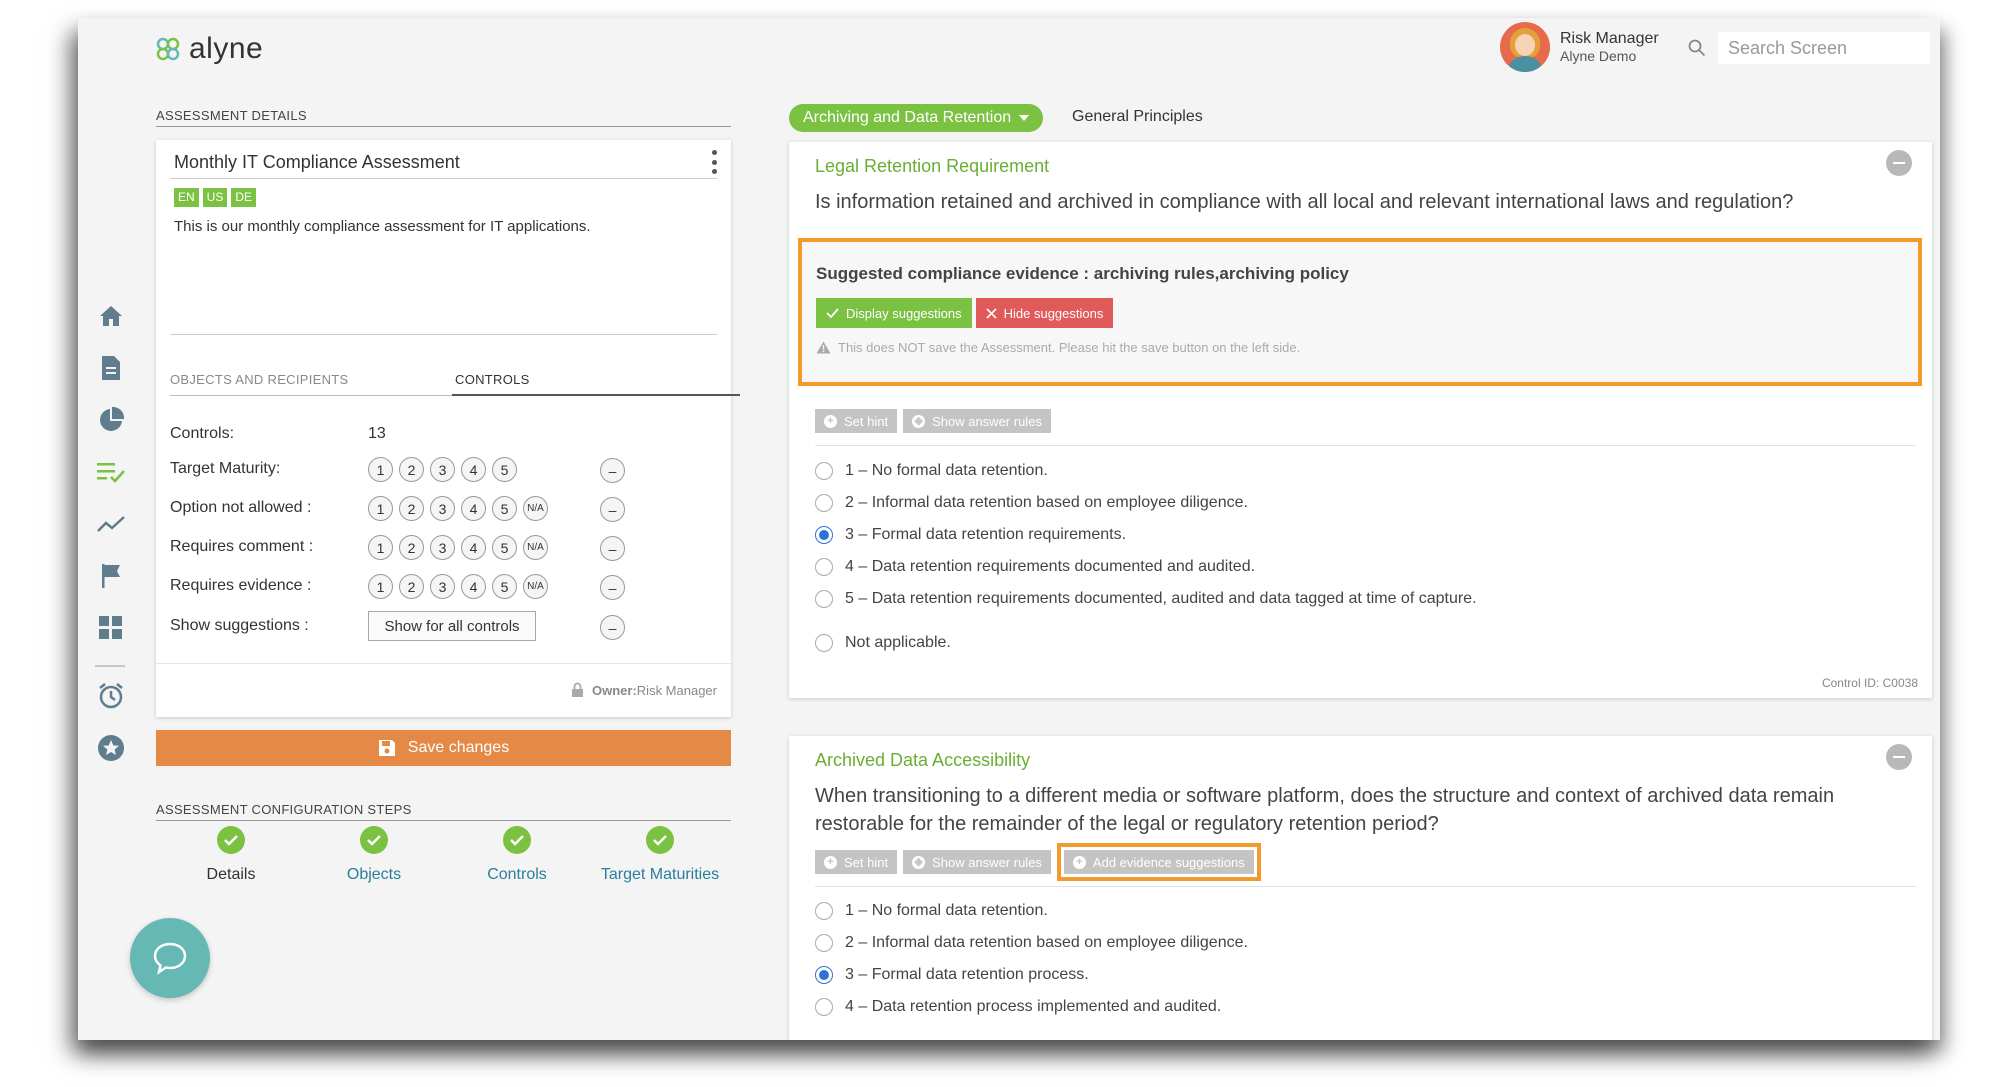  What do you see at coordinates (714, 162) in the screenshot?
I see `more-options-icon` at bounding box center [714, 162].